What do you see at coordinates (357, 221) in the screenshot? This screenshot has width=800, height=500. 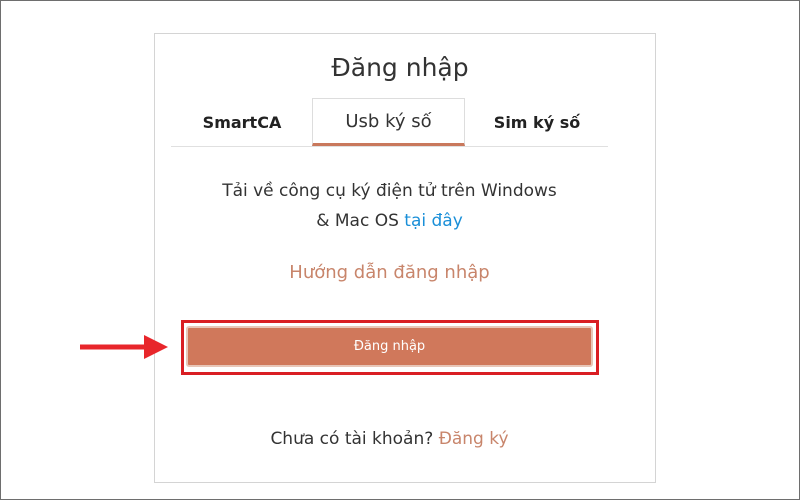 I see `description-line-2-text: & Mac OS` at bounding box center [357, 221].